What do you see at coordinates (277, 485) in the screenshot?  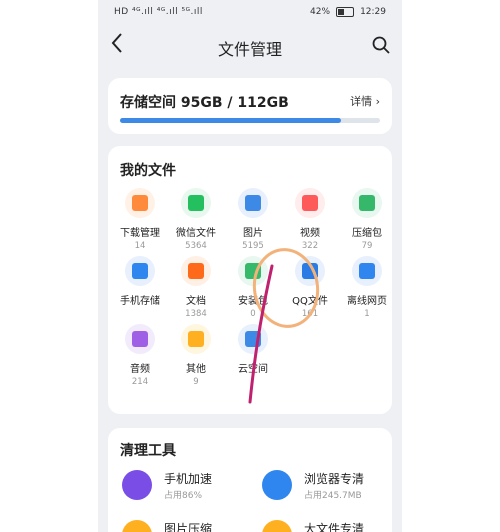 I see `browser-icon` at bounding box center [277, 485].